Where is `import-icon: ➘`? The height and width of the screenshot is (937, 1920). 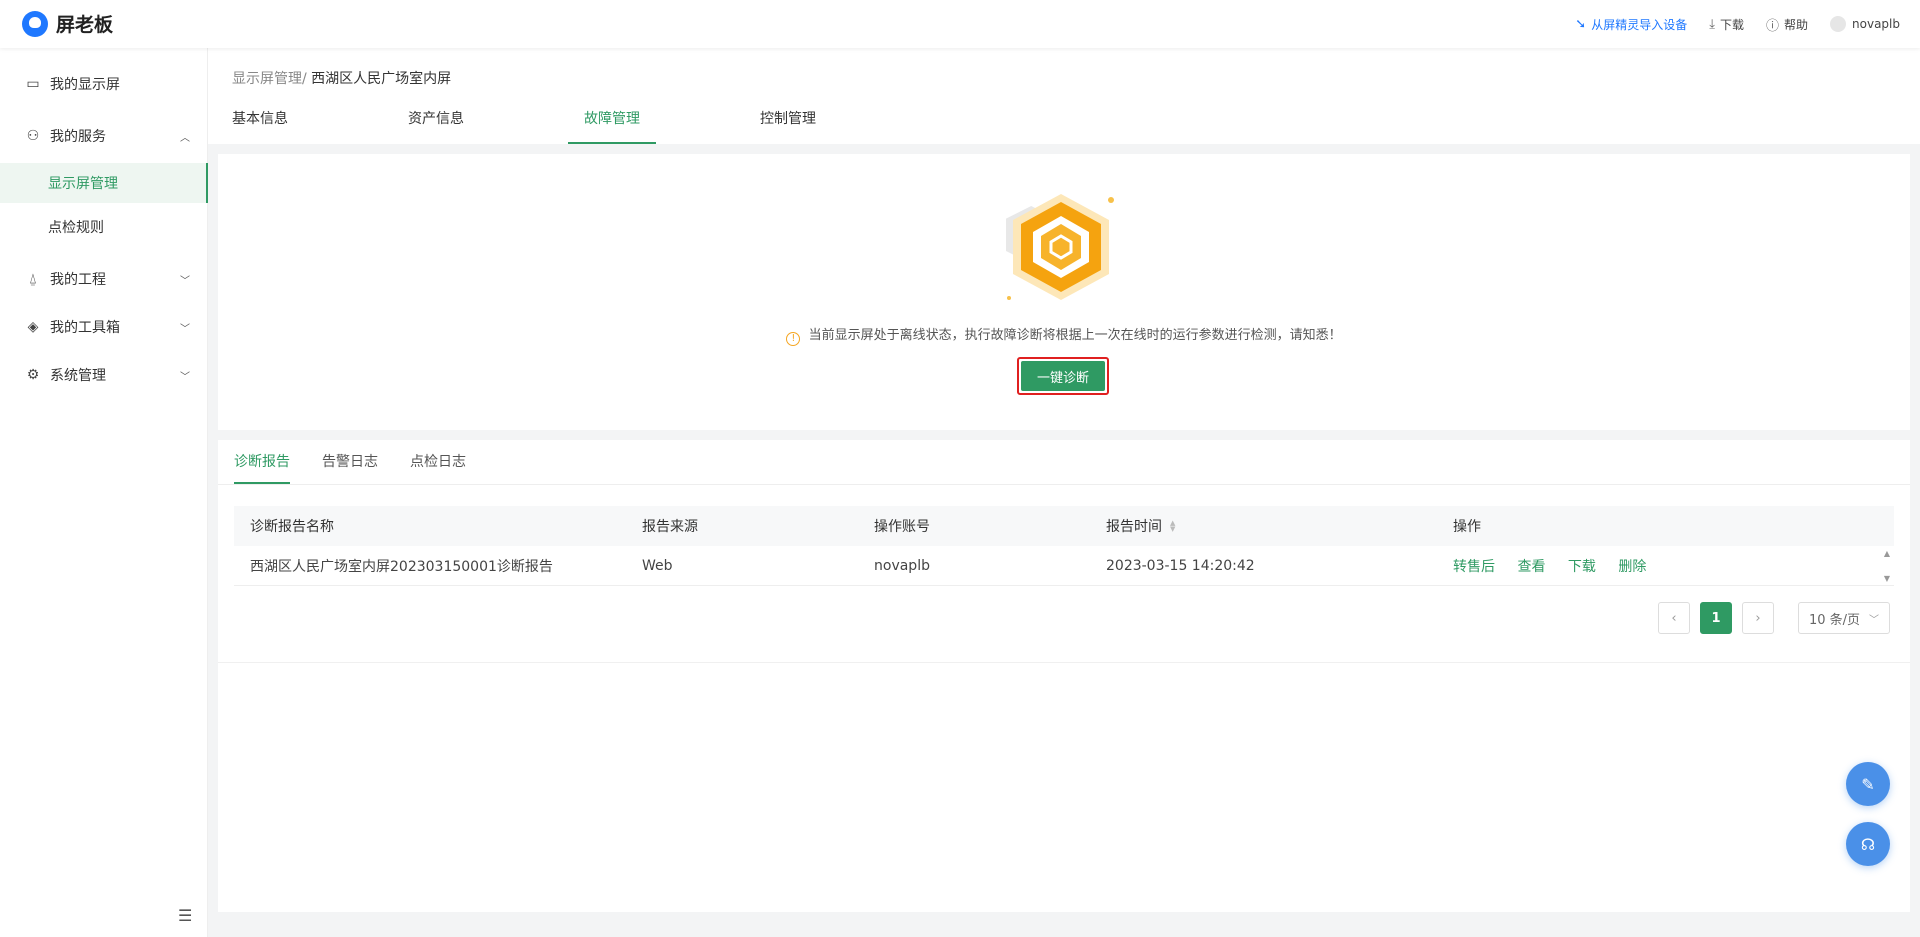
import-icon: ➘ is located at coordinates (1581, 24).